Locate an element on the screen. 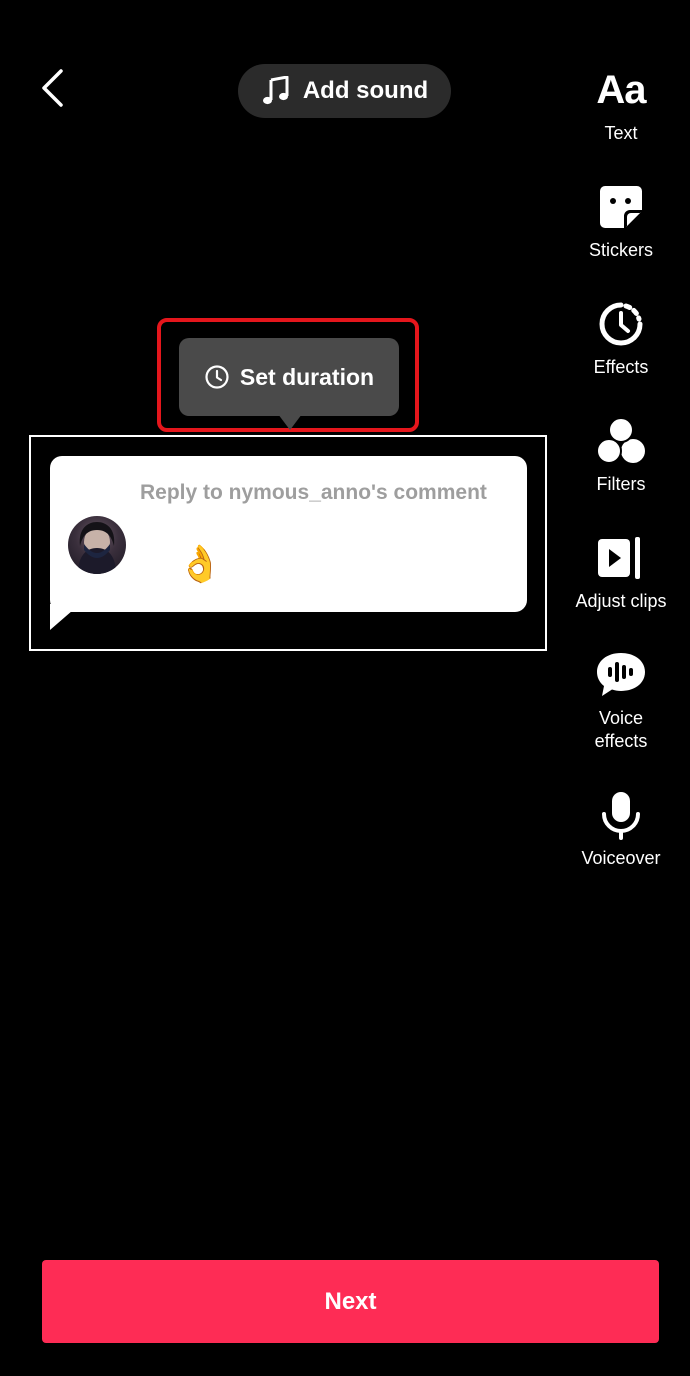 This screenshot has height=1376, width=690. reply-title: Reply to nymous_anno's comment is located at coordinates (313, 492).